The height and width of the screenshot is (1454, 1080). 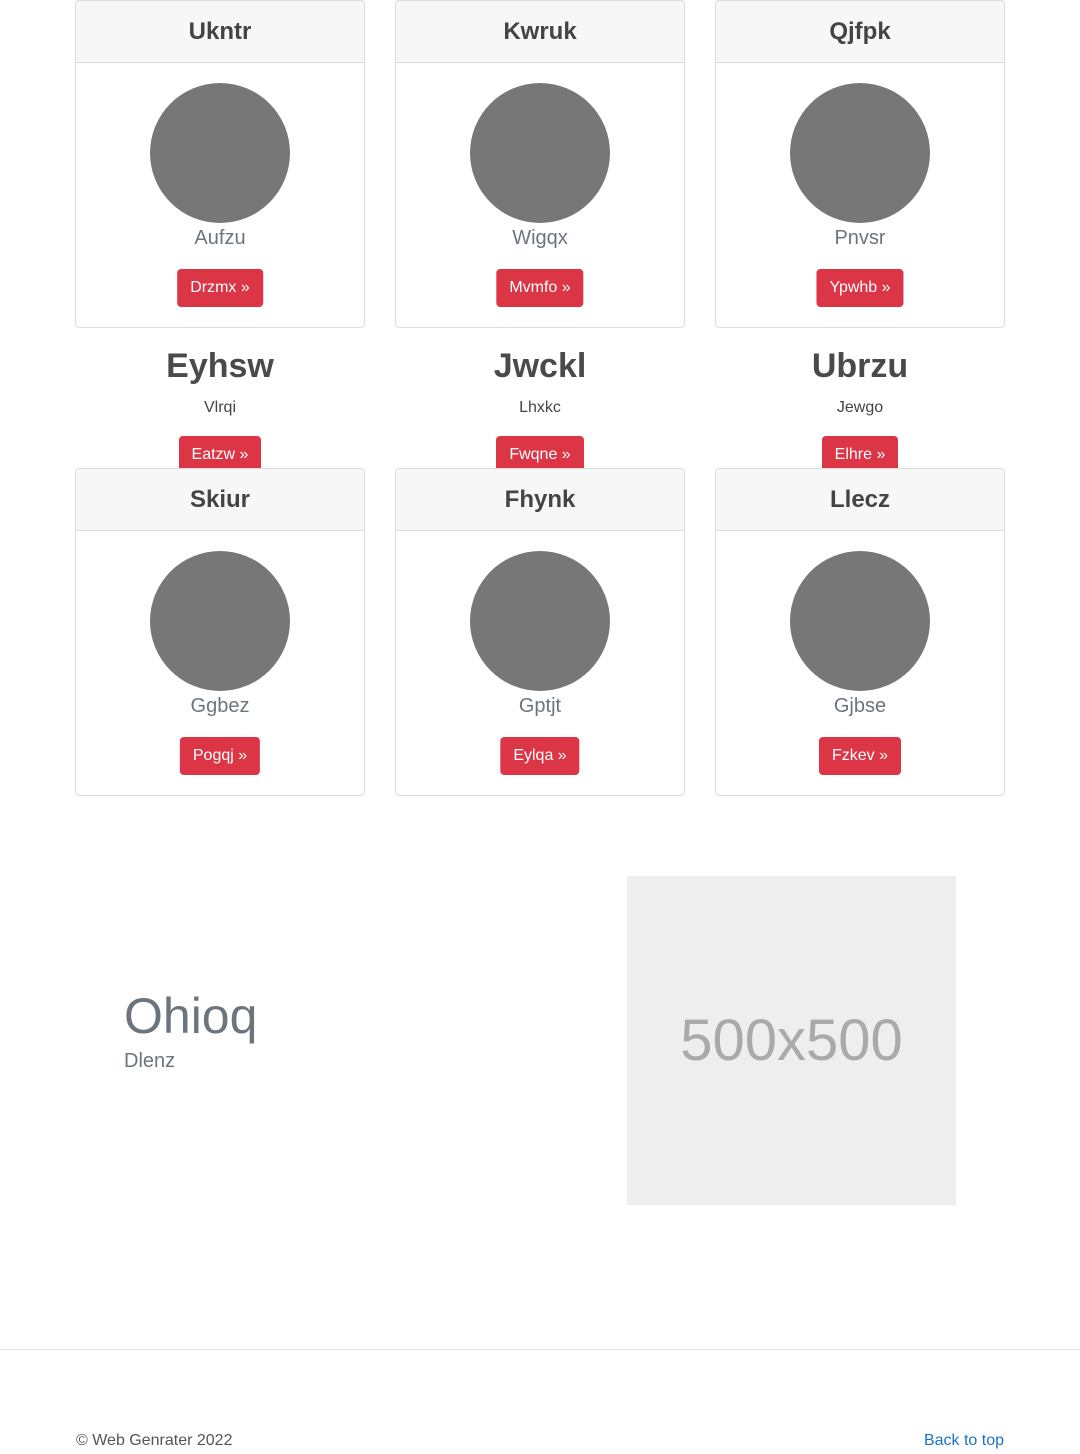 I want to click on placeholder-label: 500x500, so click(x=791, y=1040).